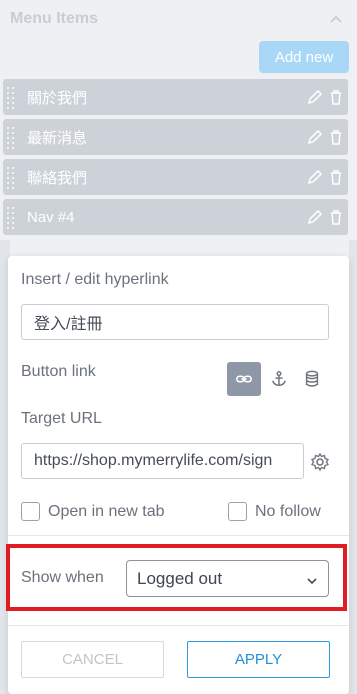  What do you see at coordinates (106, 511) in the screenshot?
I see `open-new-tab-label: Open in new tab` at bounding box center [106, 511].